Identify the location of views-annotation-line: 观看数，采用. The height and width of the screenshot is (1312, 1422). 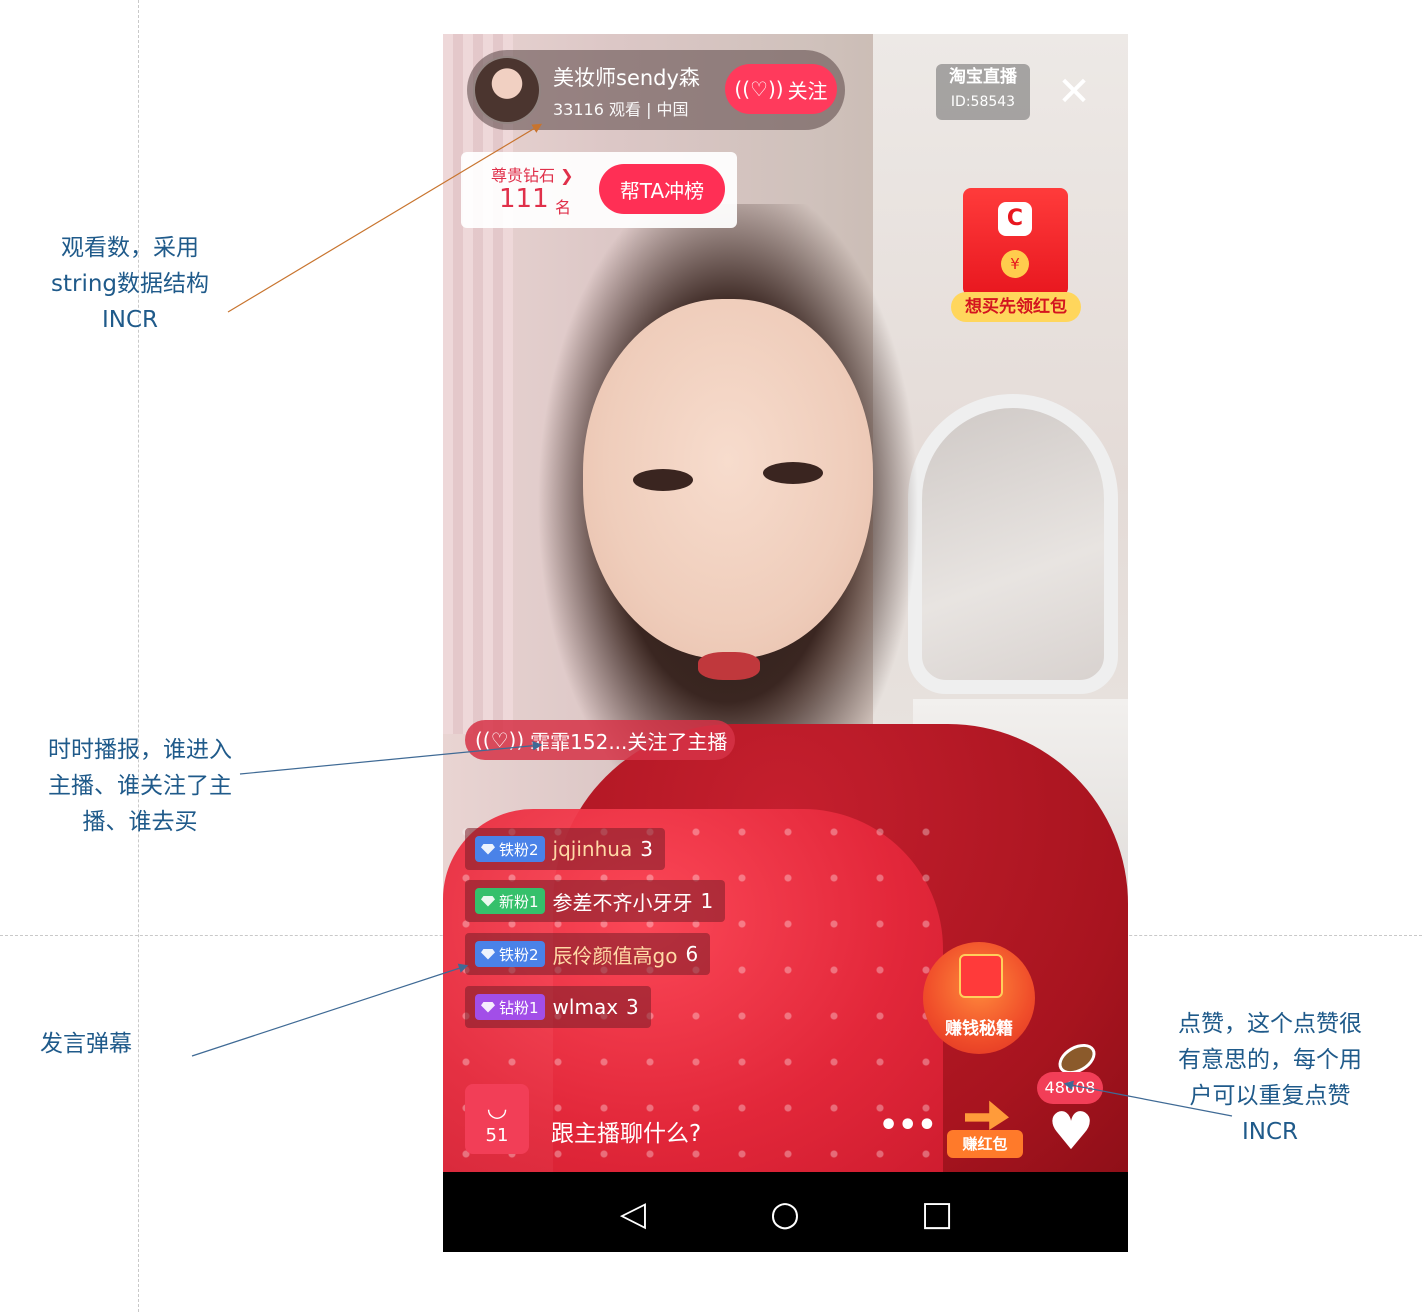
(130, 248).